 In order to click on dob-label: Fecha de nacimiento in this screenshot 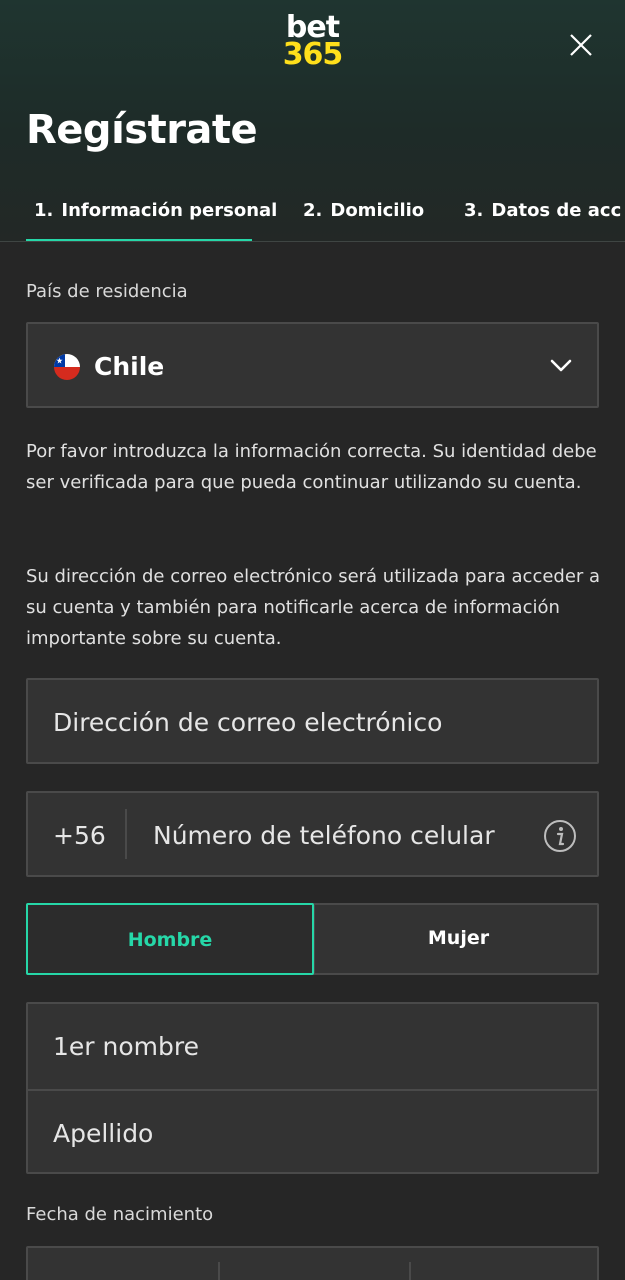, I will do `click(120, 1214)`.